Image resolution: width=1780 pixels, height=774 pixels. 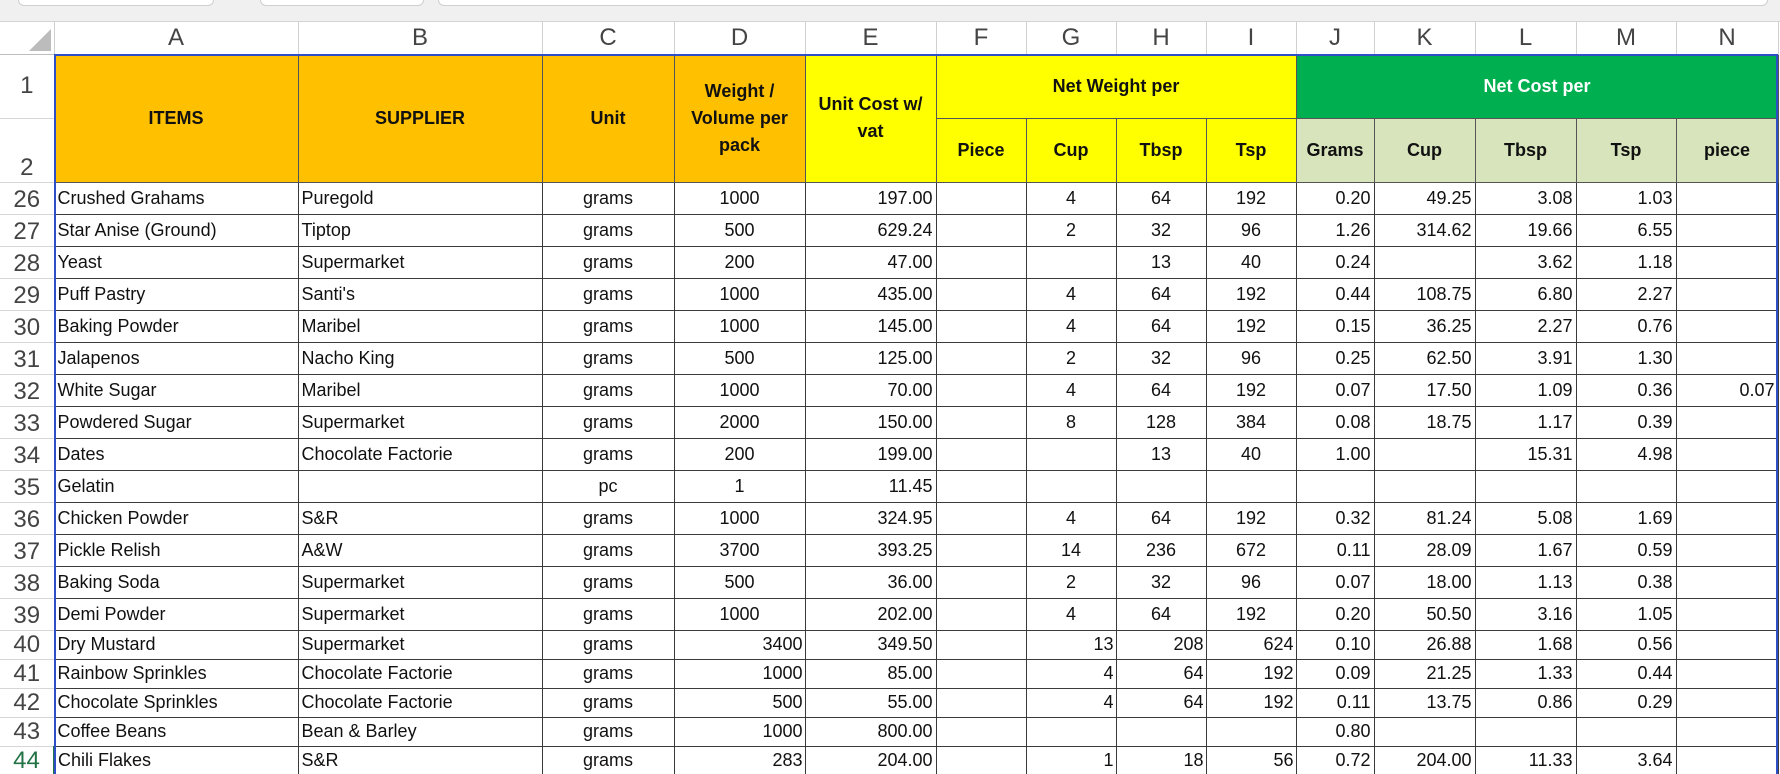 What do you see at coordinates (420, 486) in the screenshot?
I see `cell-supplier` at bounding box center [420, 486].